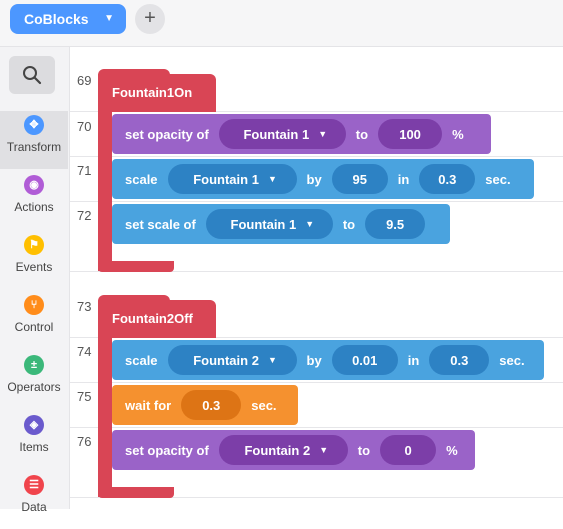 The height and width of the screenshot is (529, 563). Describe the element at coordinates (150, 19) in the screenshot. I see `add-project-button: +` at that location.